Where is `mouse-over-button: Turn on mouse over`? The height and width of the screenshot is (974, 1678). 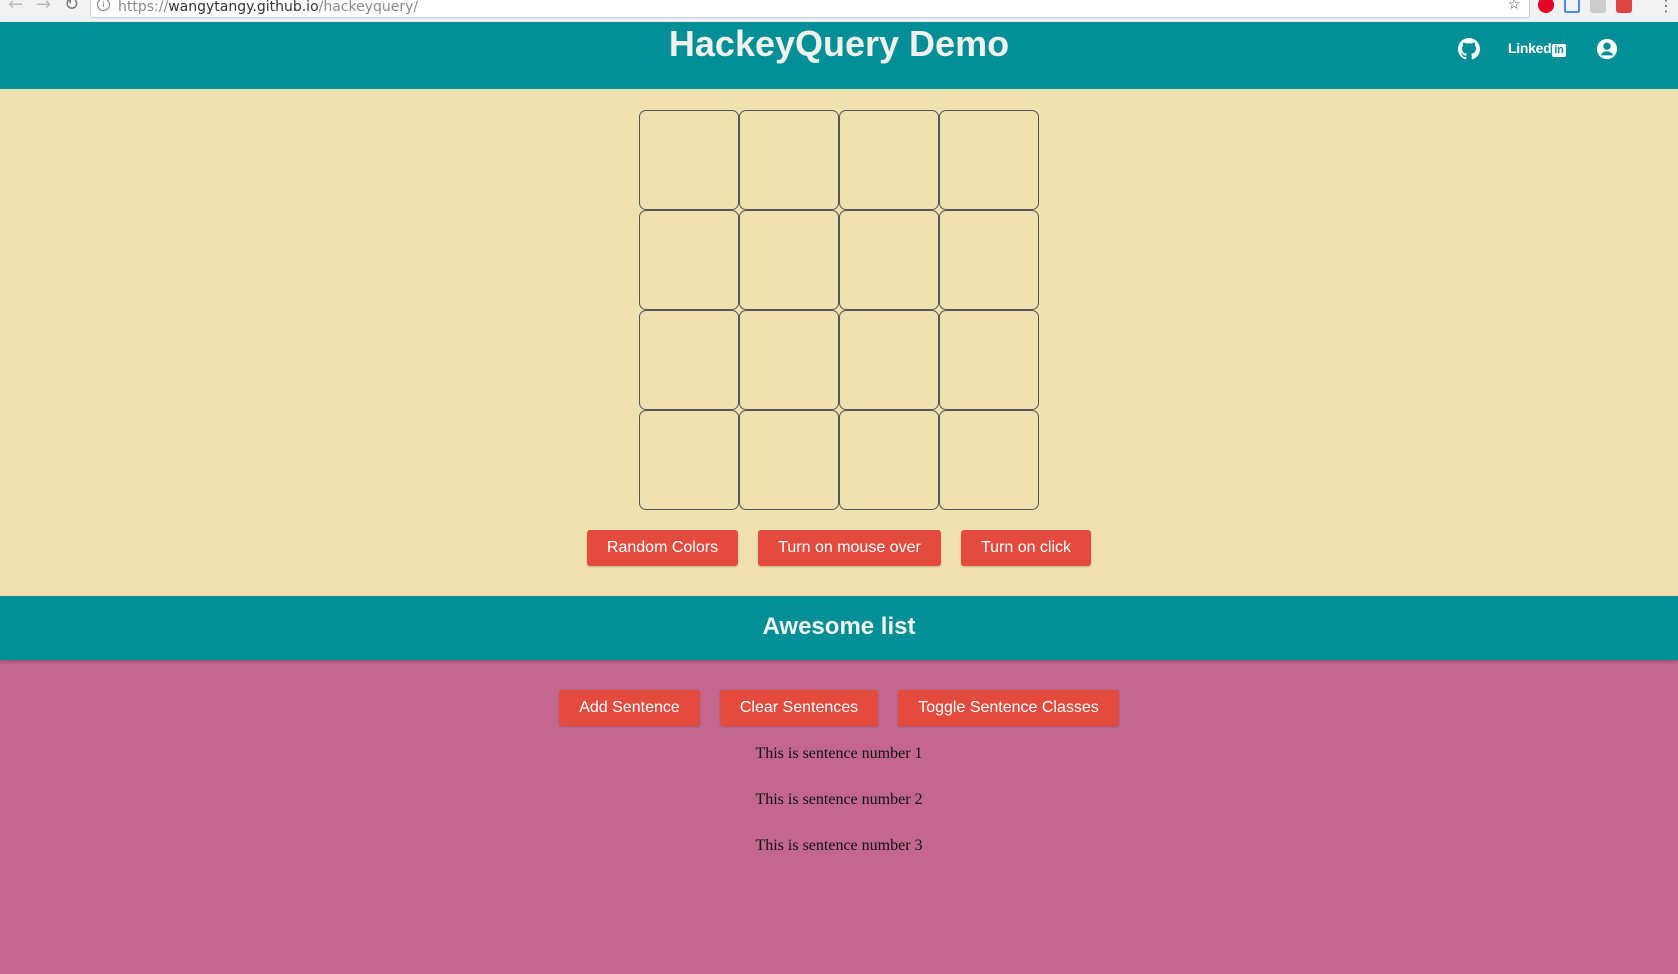
mouse-over-button: Turn on mouse over is located at coordinates (849, 548).